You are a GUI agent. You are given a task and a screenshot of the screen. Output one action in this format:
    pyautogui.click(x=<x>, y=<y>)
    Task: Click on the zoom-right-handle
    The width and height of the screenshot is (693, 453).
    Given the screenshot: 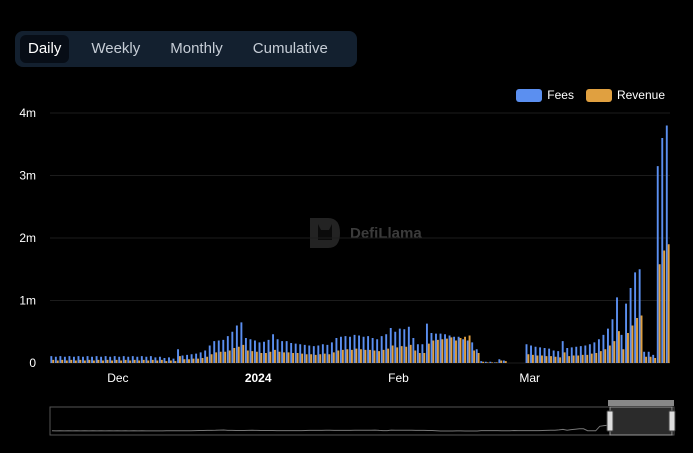 What is the action you would take?
    pyautogui.click(x=672, y=421)
    